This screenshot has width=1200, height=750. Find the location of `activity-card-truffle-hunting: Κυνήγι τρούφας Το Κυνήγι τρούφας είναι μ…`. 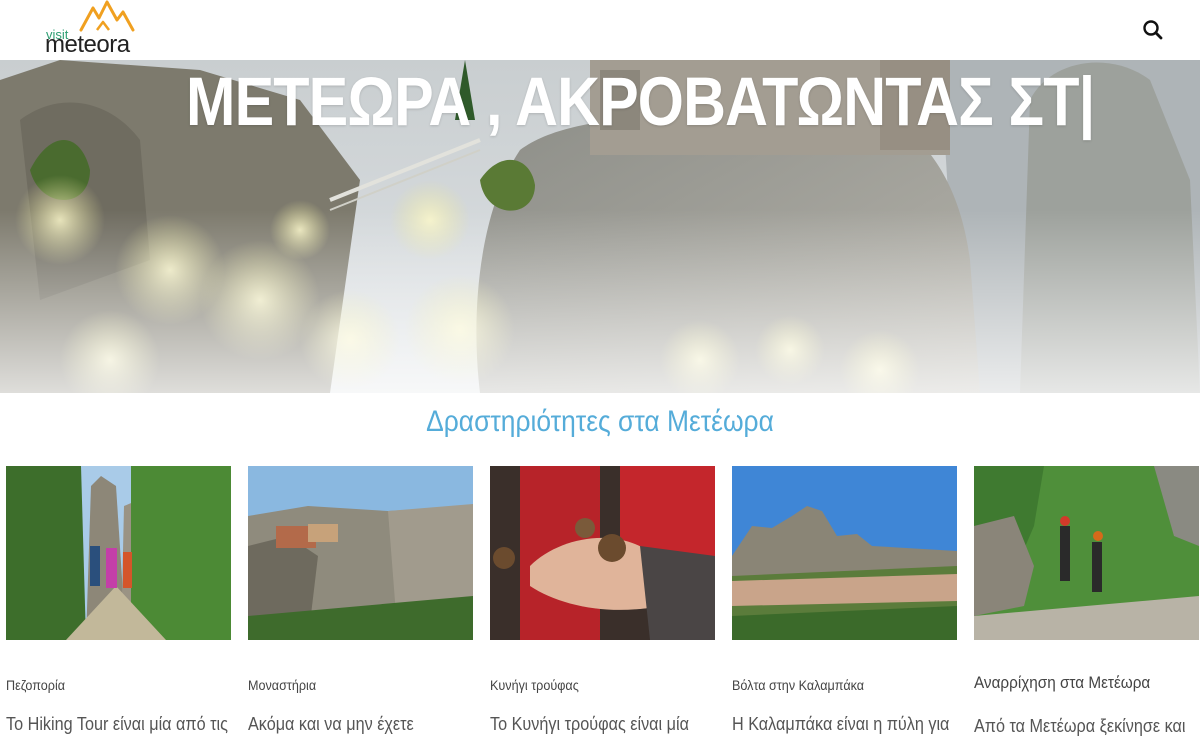

activity-card-truffle-hunting: Κυνήγι τρούφας Το Κυνήγι τρούφας είναι μ… is located at coordinates (602, 608).